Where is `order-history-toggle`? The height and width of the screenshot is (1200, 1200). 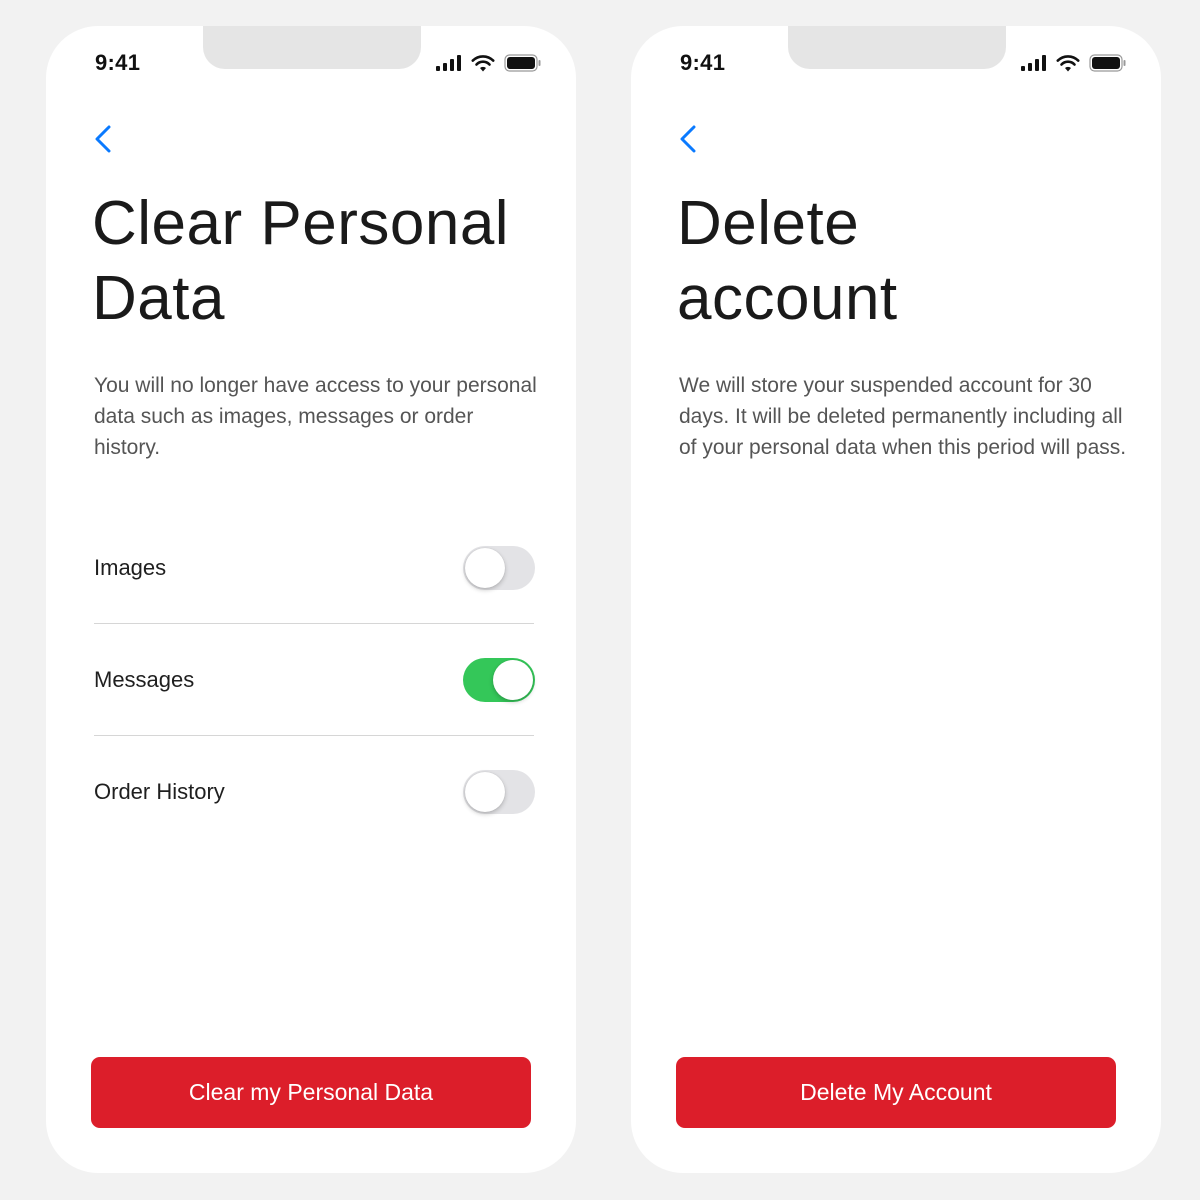
order-history-toggle is located at coordinates (499, 792).